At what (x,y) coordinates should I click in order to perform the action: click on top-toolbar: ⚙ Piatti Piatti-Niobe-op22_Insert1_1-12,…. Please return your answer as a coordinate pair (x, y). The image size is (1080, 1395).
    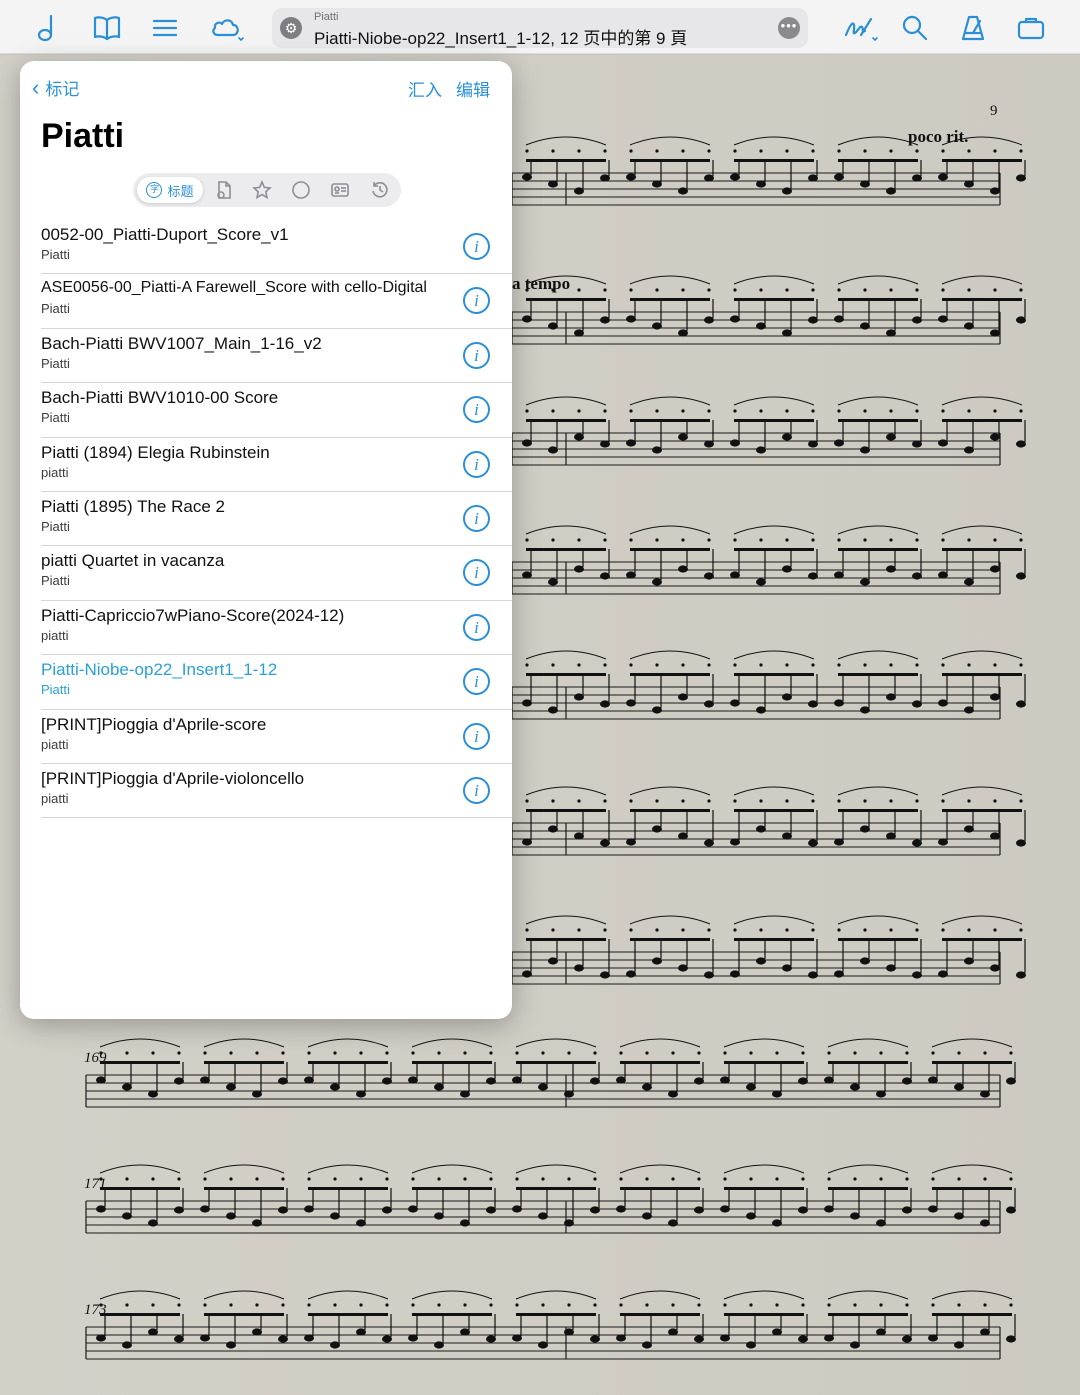
    Looking at the image, I should click on (540, 27).